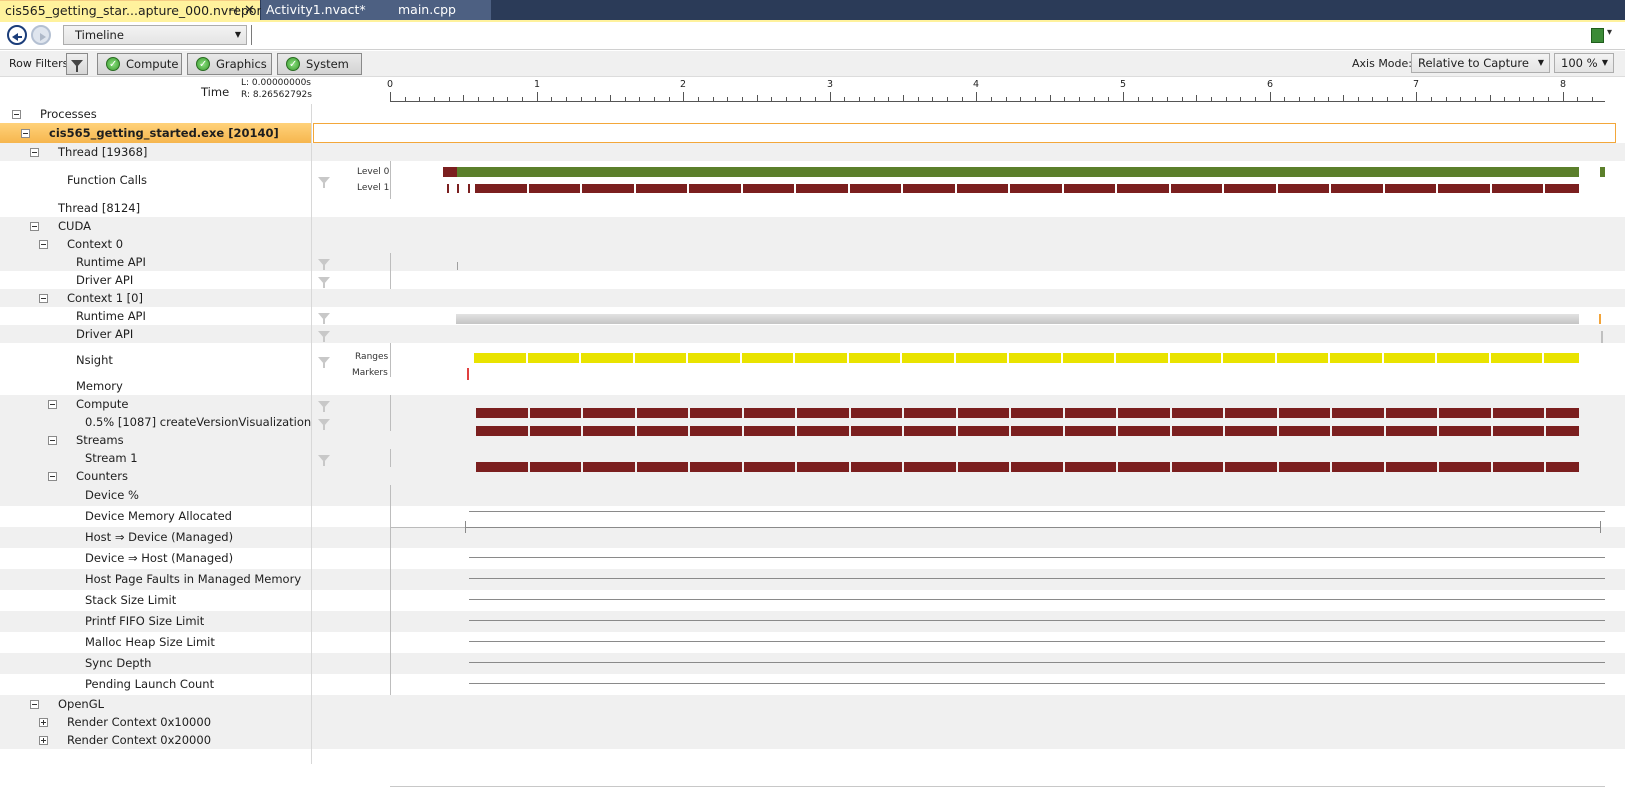  I want to click on compute-filter-button: Compute, so click(139, 64).